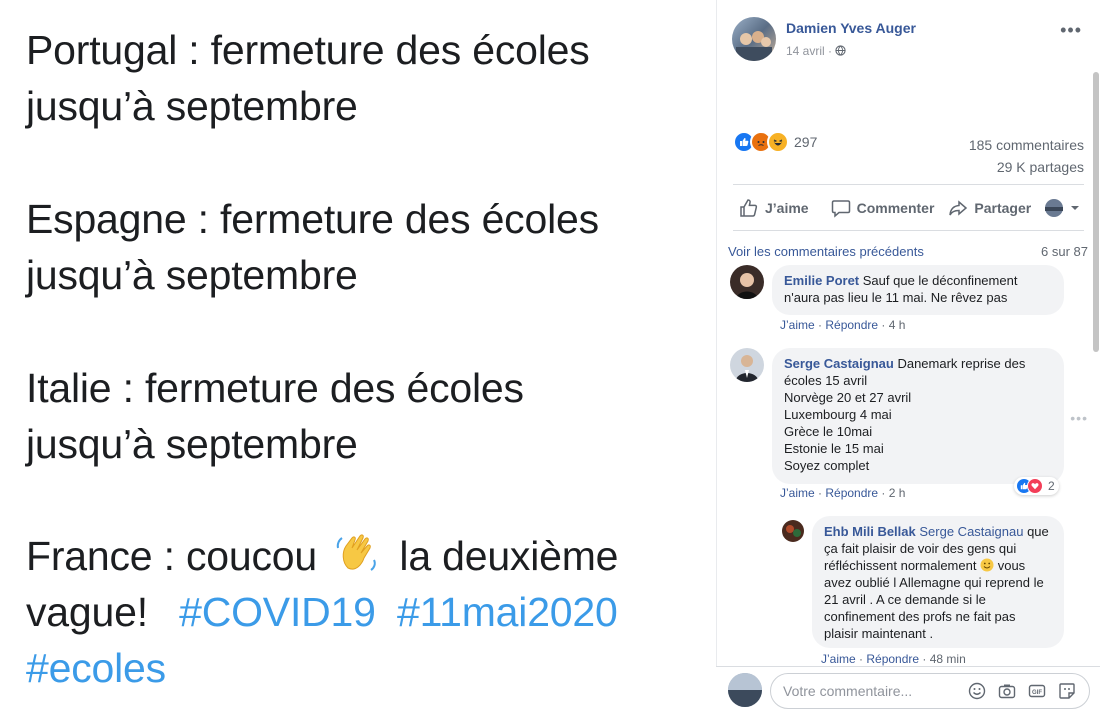 The image size is (1100, 715). What do you see at coordinates (1051, 486) in the screenshot?
I see `comment-reaction-count: 2` at bounding box center [1051, 486].